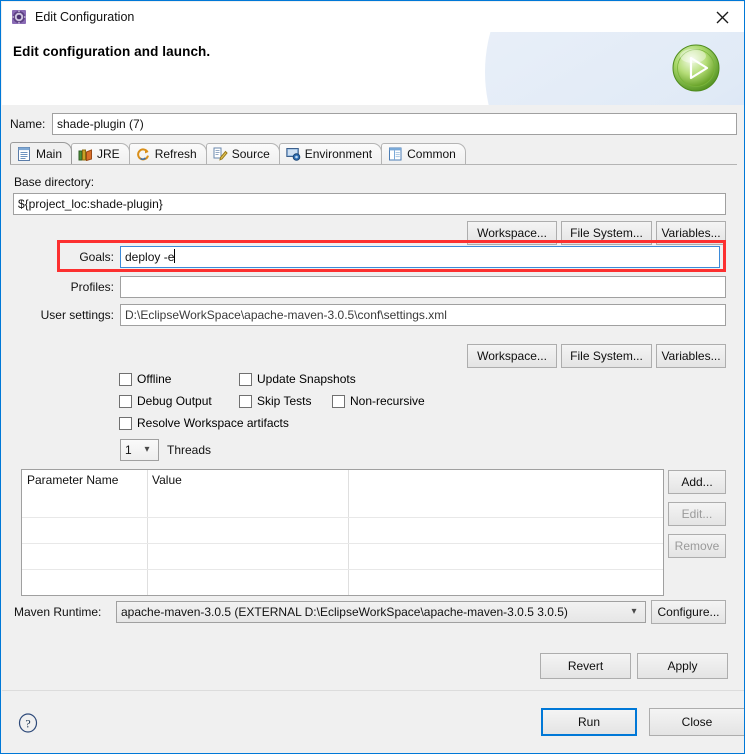 Image resolution: width=745 pixels, height=754 pixels. Describe the element at coordinates (373, 17) in the screenshot. I see `title-bar: Edit Configuration` at that location.